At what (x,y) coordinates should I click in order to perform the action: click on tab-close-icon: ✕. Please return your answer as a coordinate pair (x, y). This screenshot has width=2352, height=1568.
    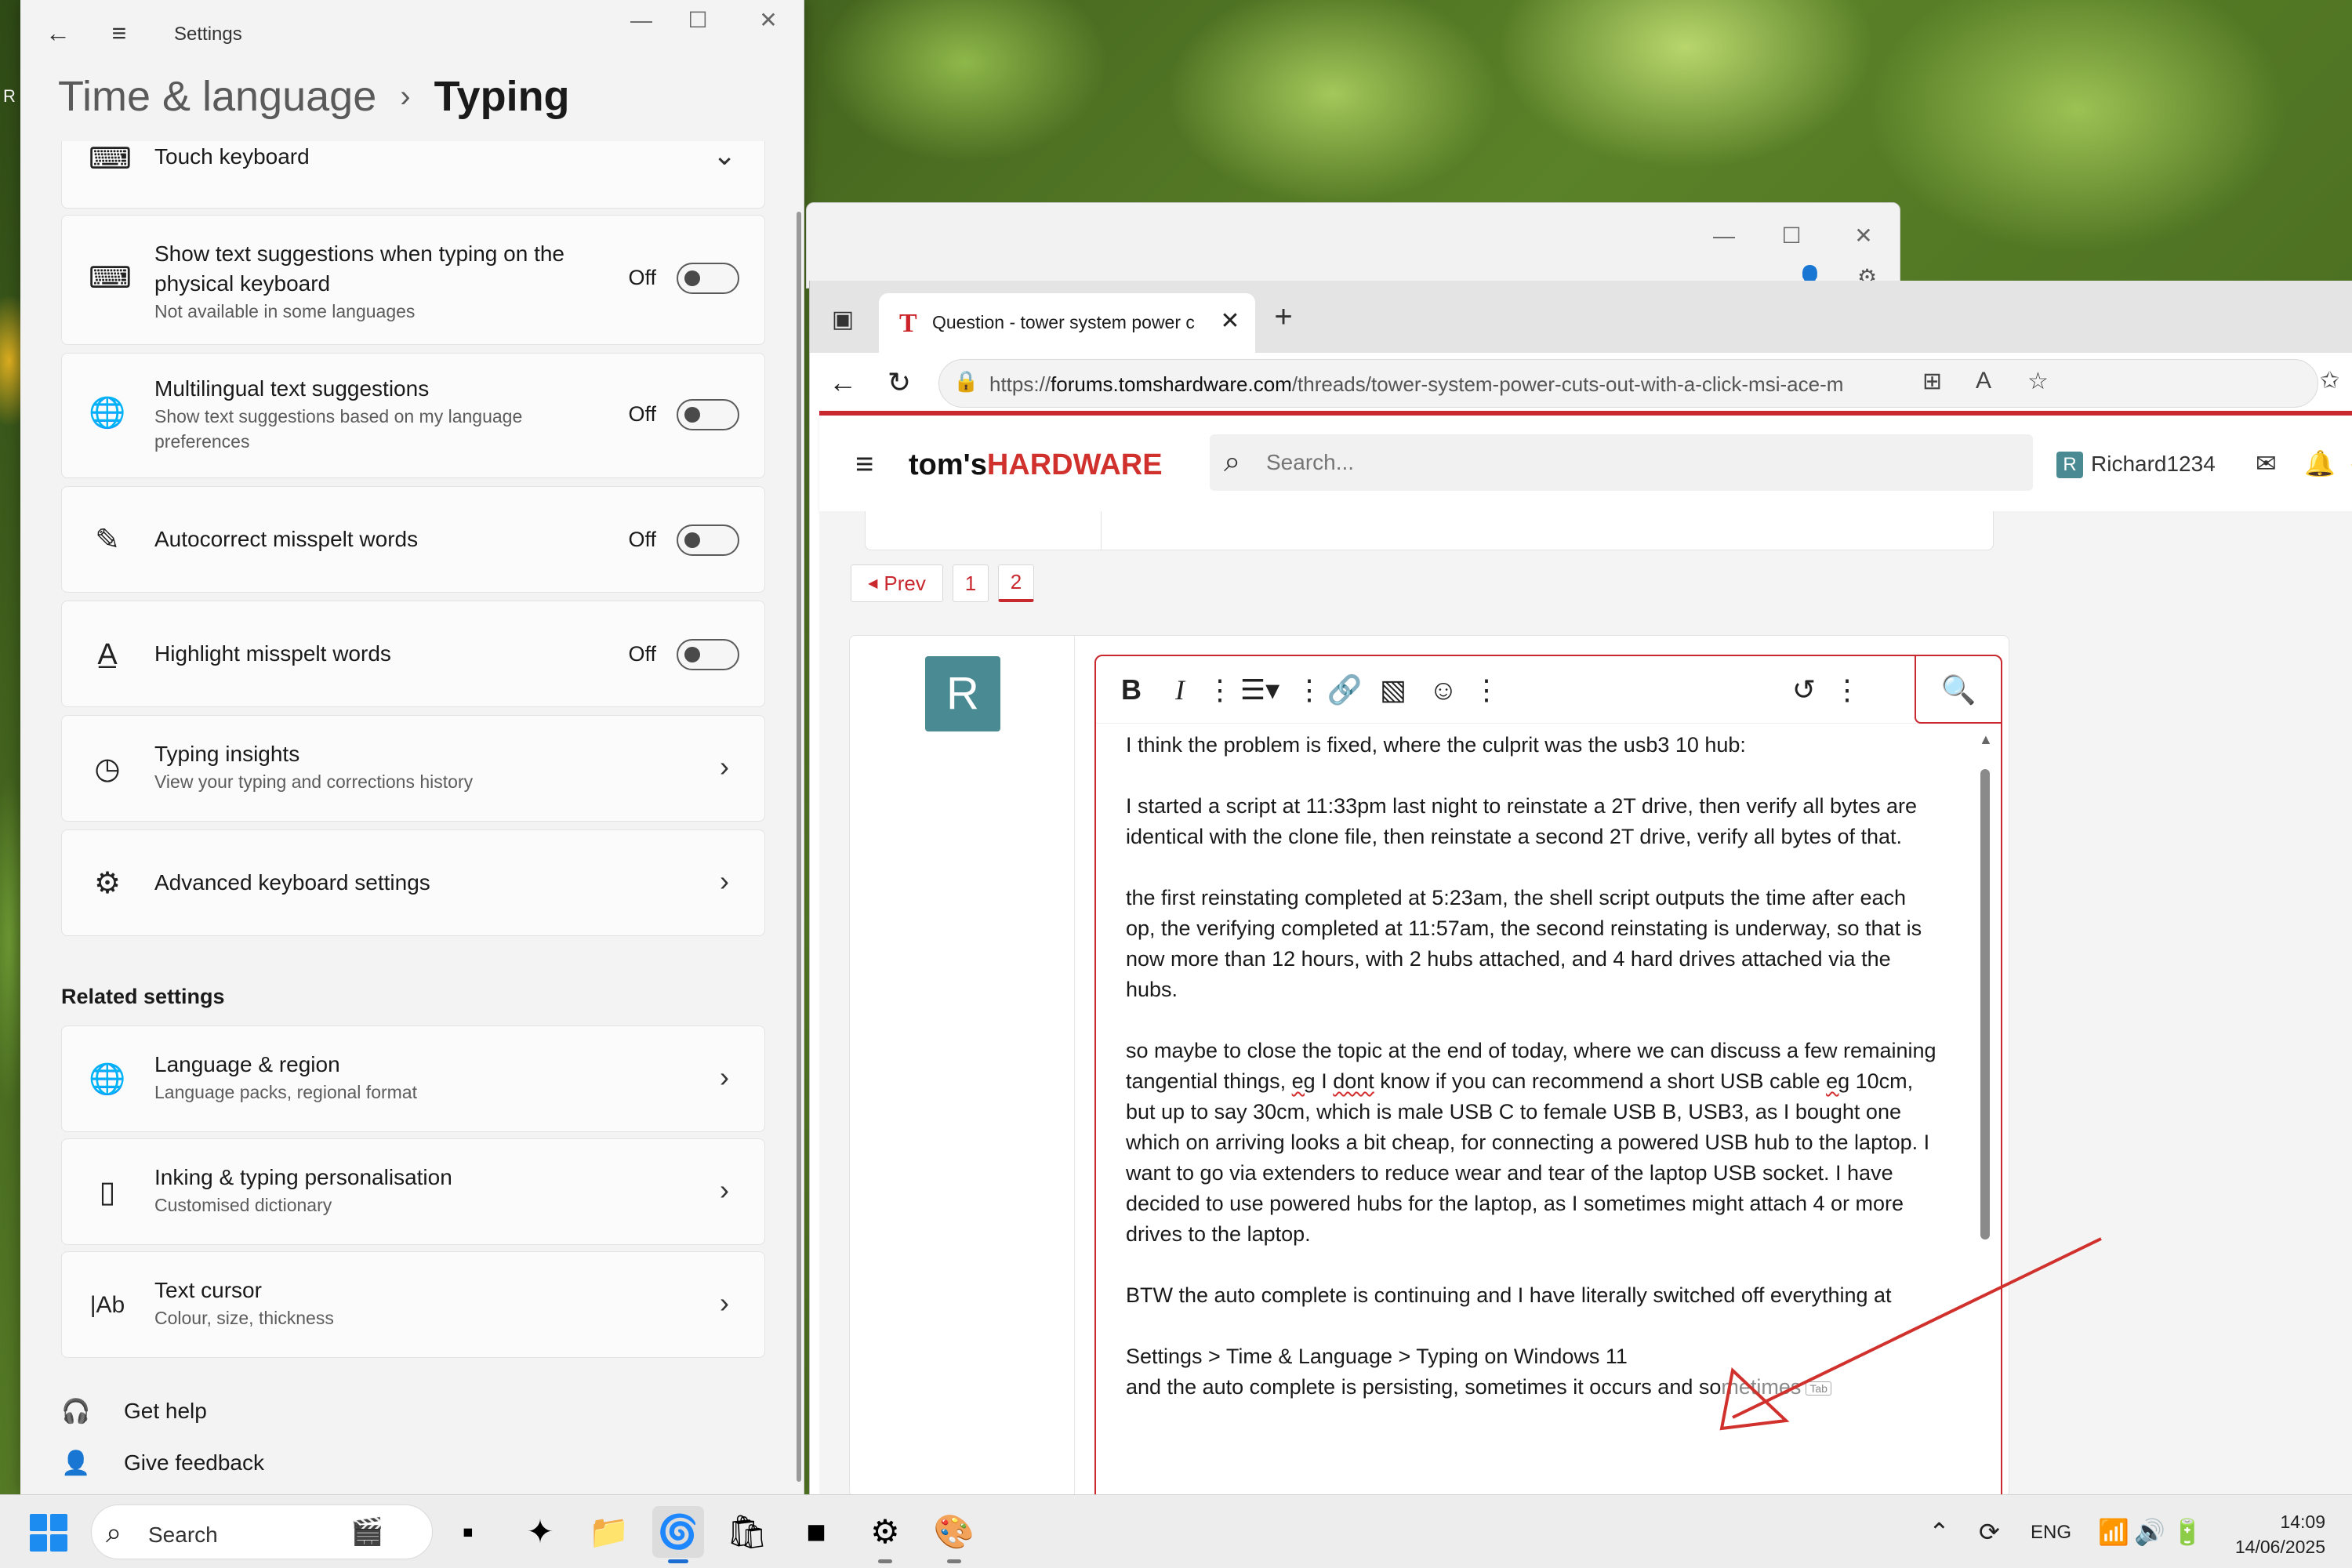
    Looking at the image, I should click on (1230, 321).